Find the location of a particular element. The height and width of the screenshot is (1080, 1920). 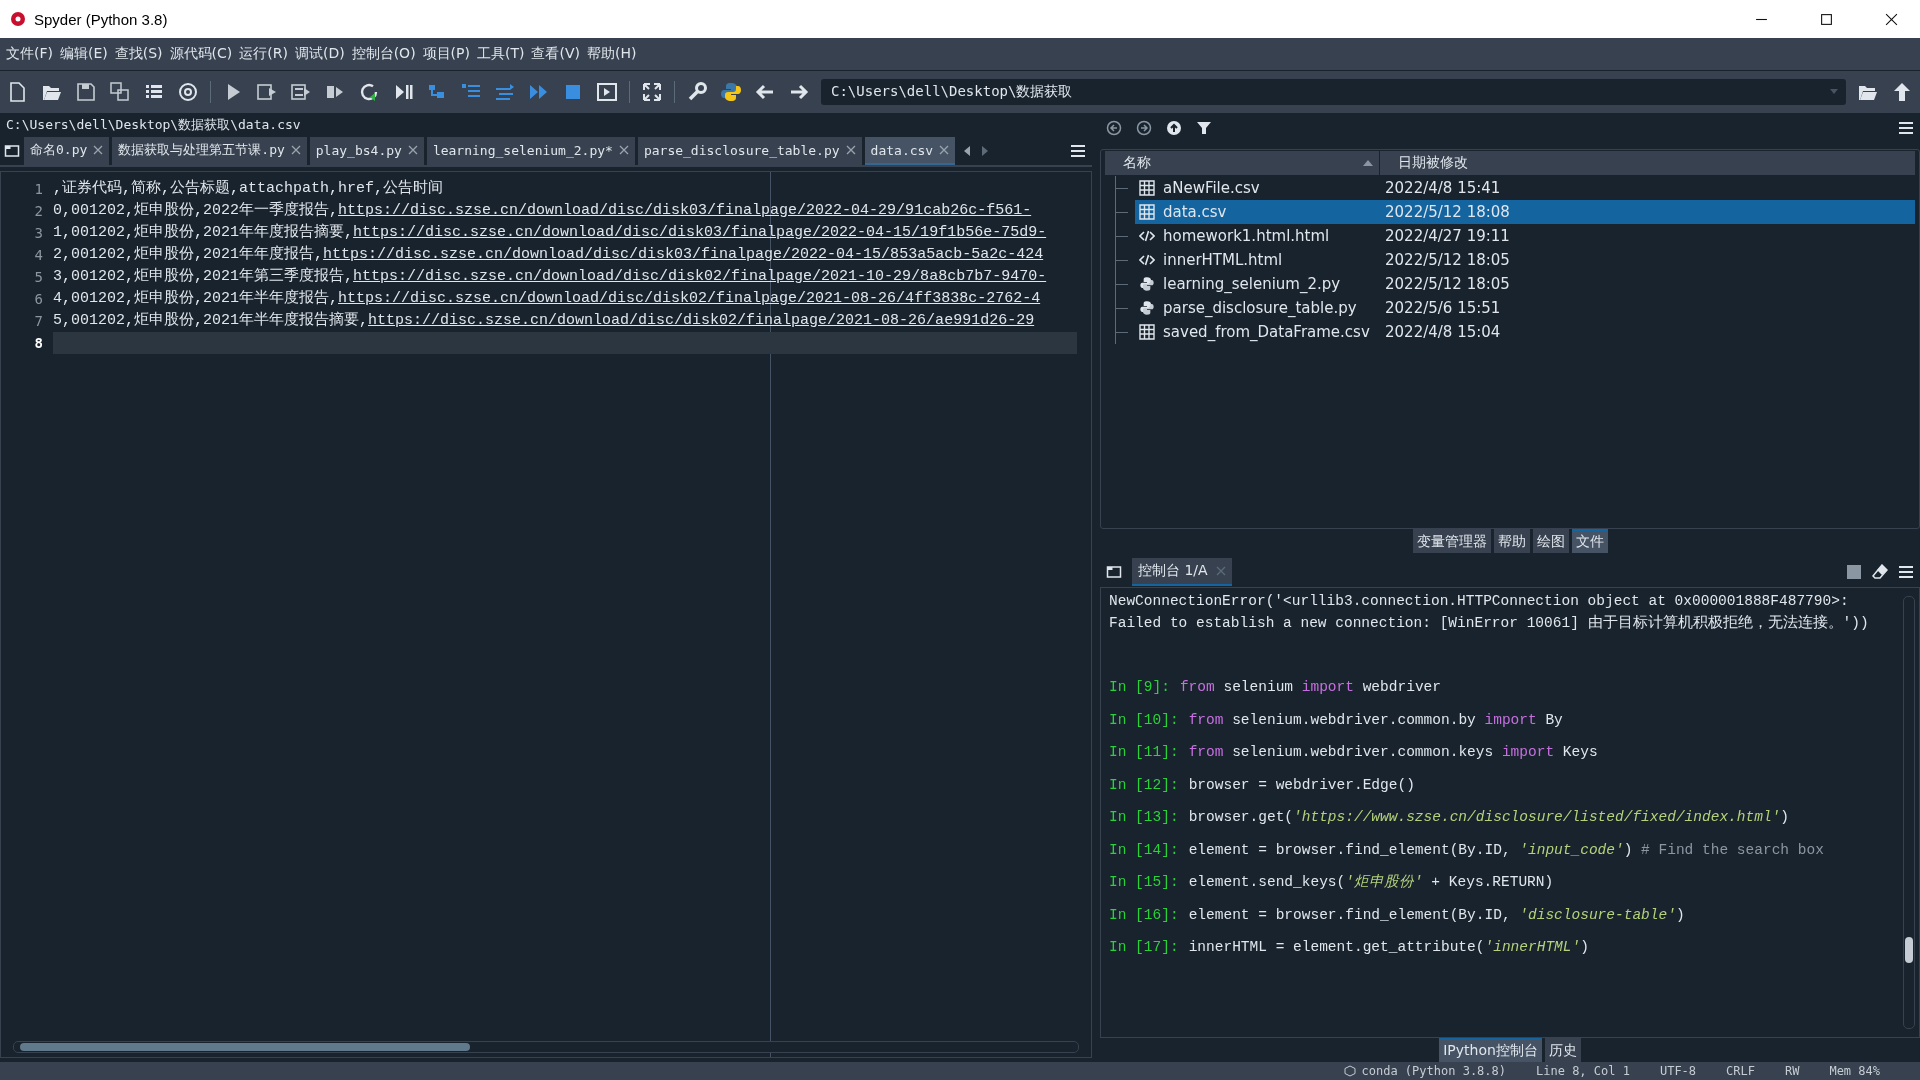

file-row: homework1.html.html 2022/4/27 19:11 is located at coordinates (1525, 236).